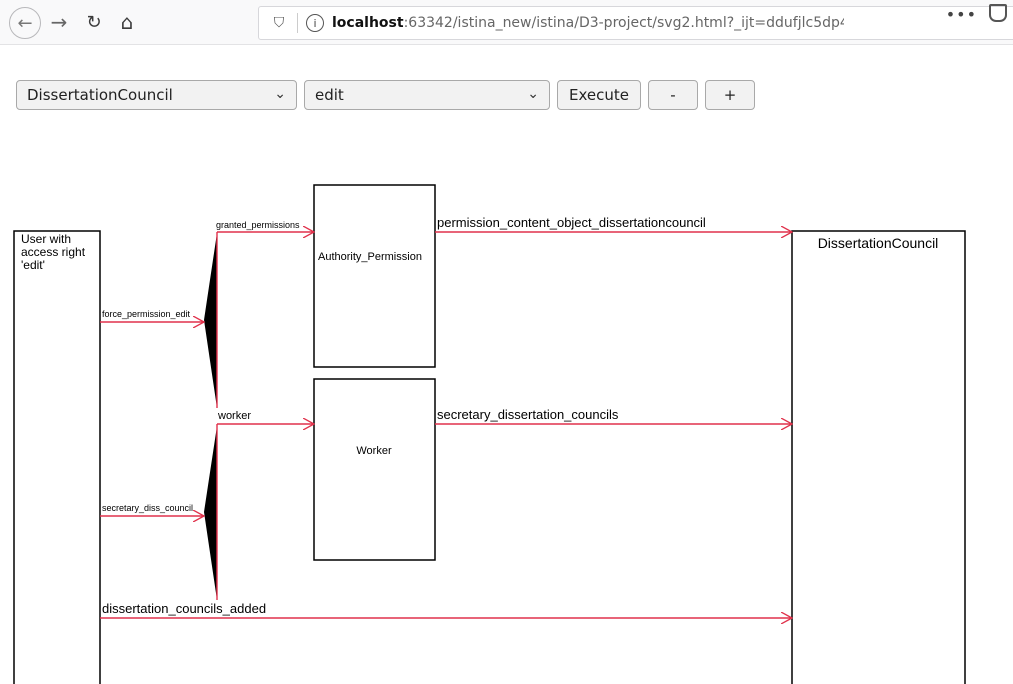  Describe the element at coordinates (147, 508) in the screenshot. I see `secretary-diss-council-label: secretary_diss_council` at that location.